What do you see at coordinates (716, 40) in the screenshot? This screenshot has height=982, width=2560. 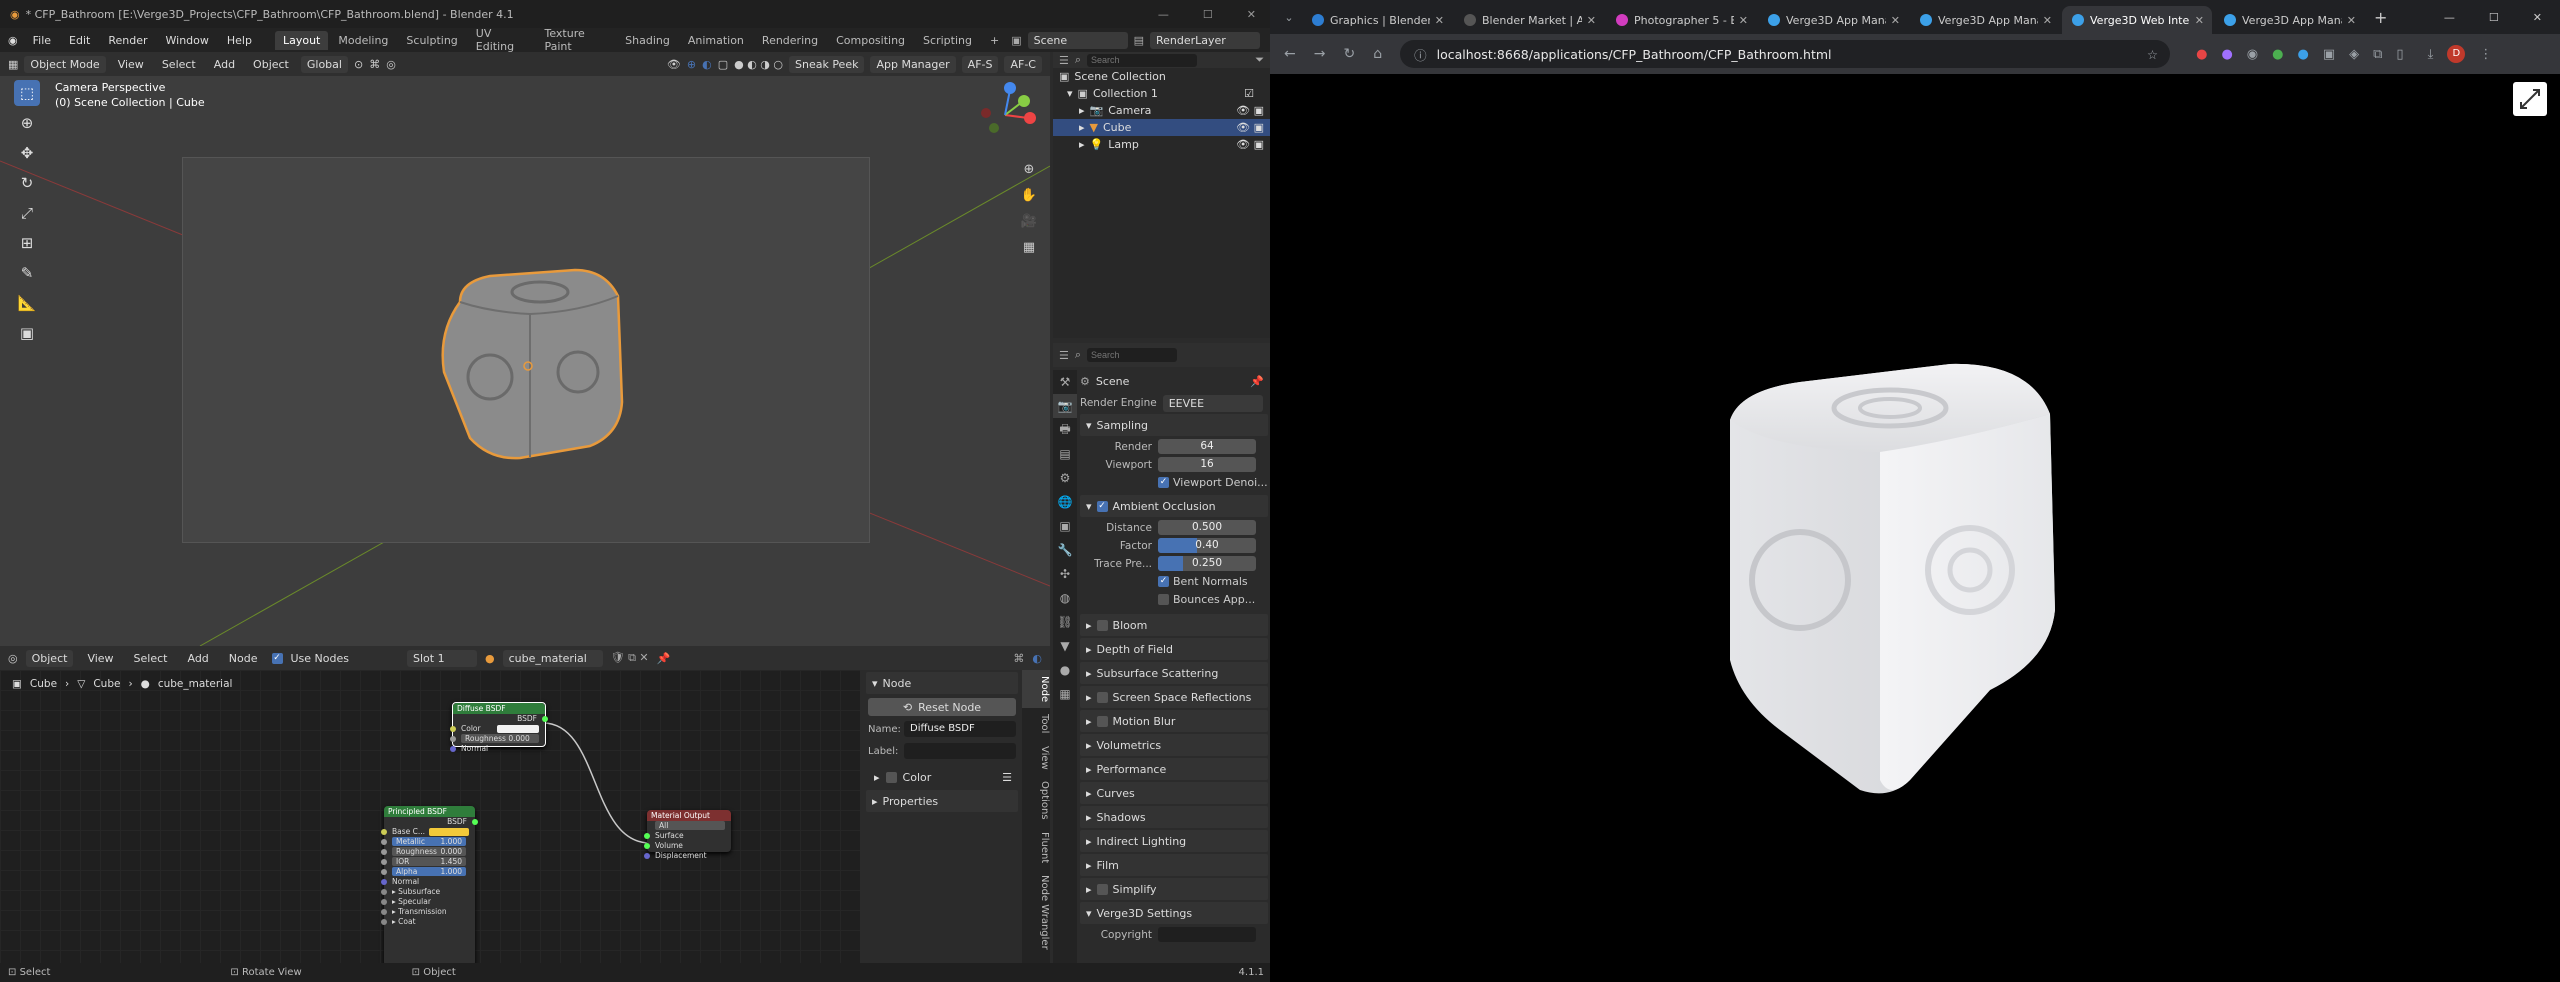 I see `tab-animation: Animation` at bounding box center [716, 40].